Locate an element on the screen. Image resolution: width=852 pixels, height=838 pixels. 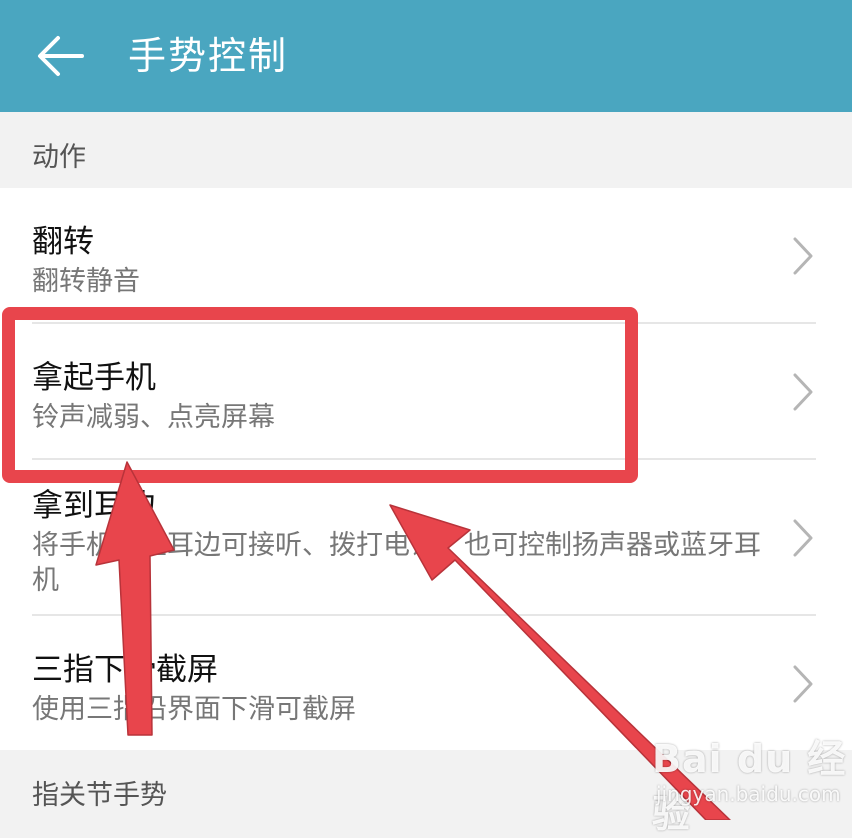
back-arrow-icon is located at coordinates (61, 56).